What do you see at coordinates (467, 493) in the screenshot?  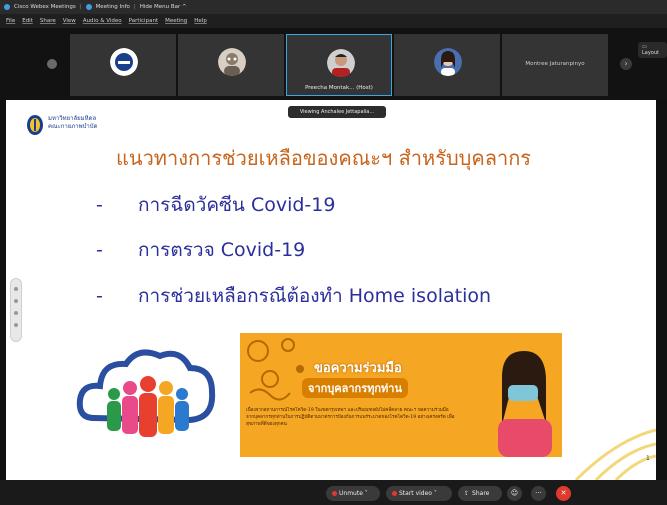 I see `share-icon: ⇪` at bounding box center [467, 493].